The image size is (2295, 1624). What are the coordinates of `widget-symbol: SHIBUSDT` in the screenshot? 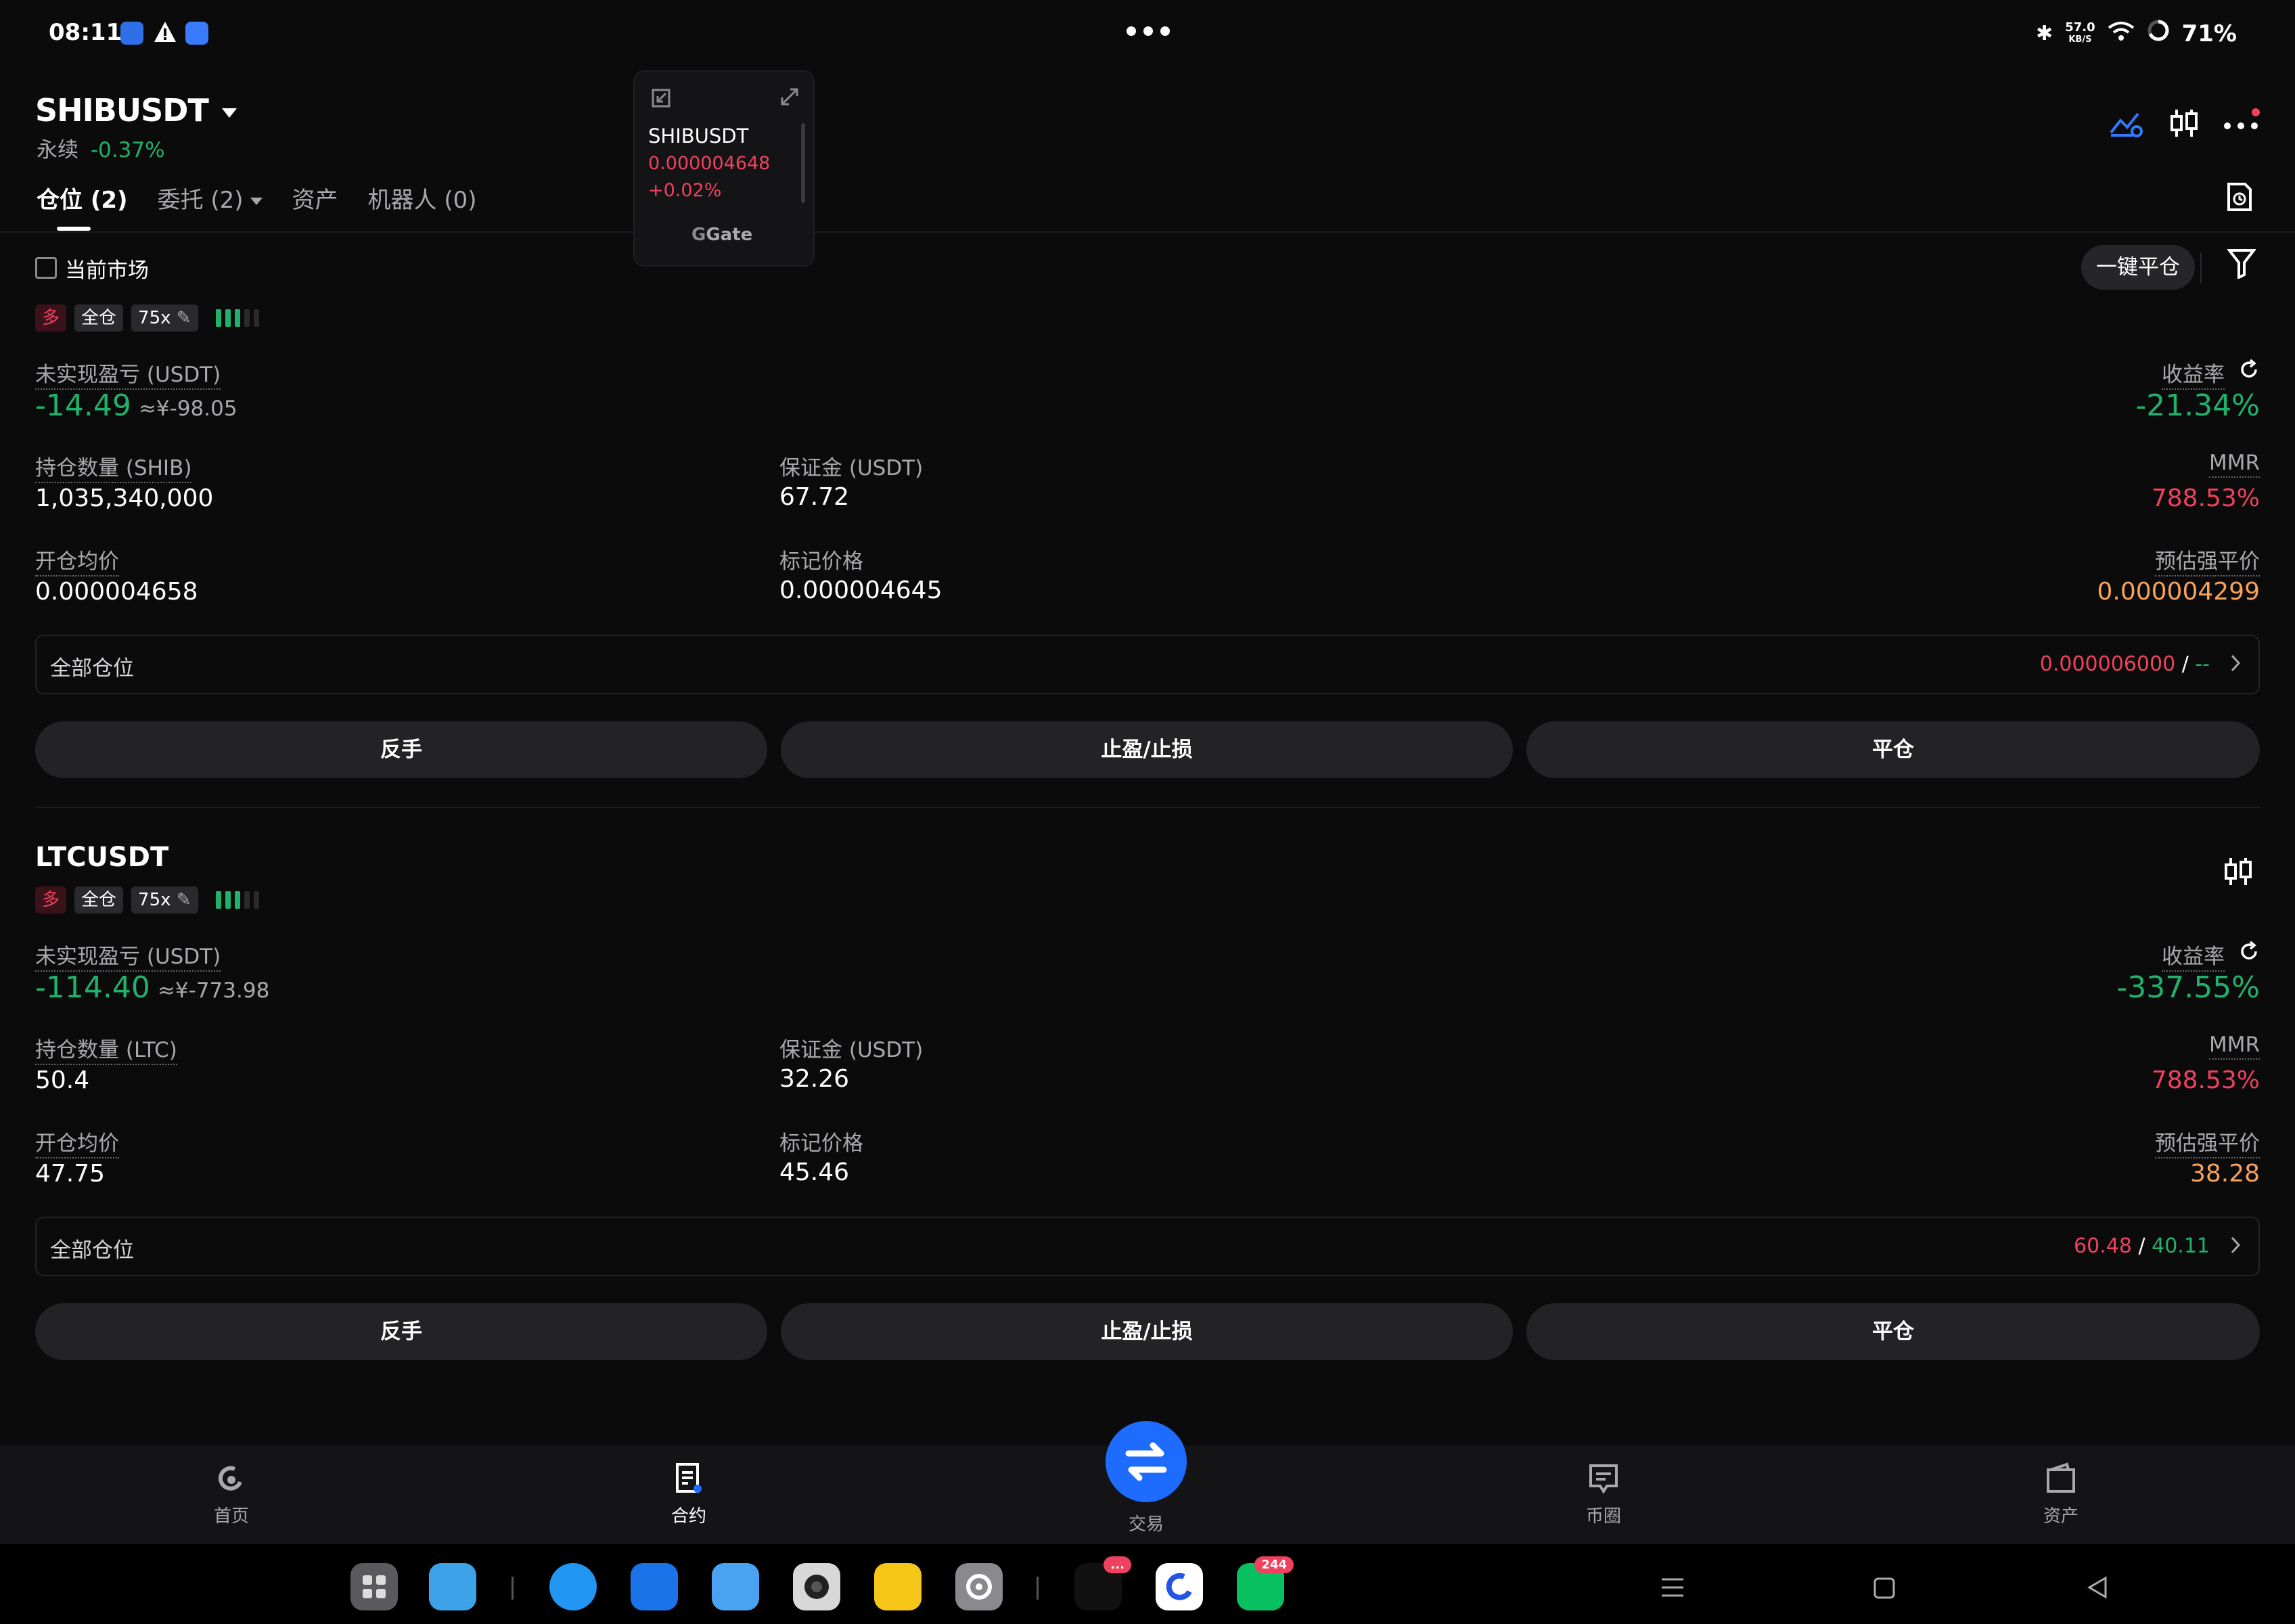 It's located at (699, 136).